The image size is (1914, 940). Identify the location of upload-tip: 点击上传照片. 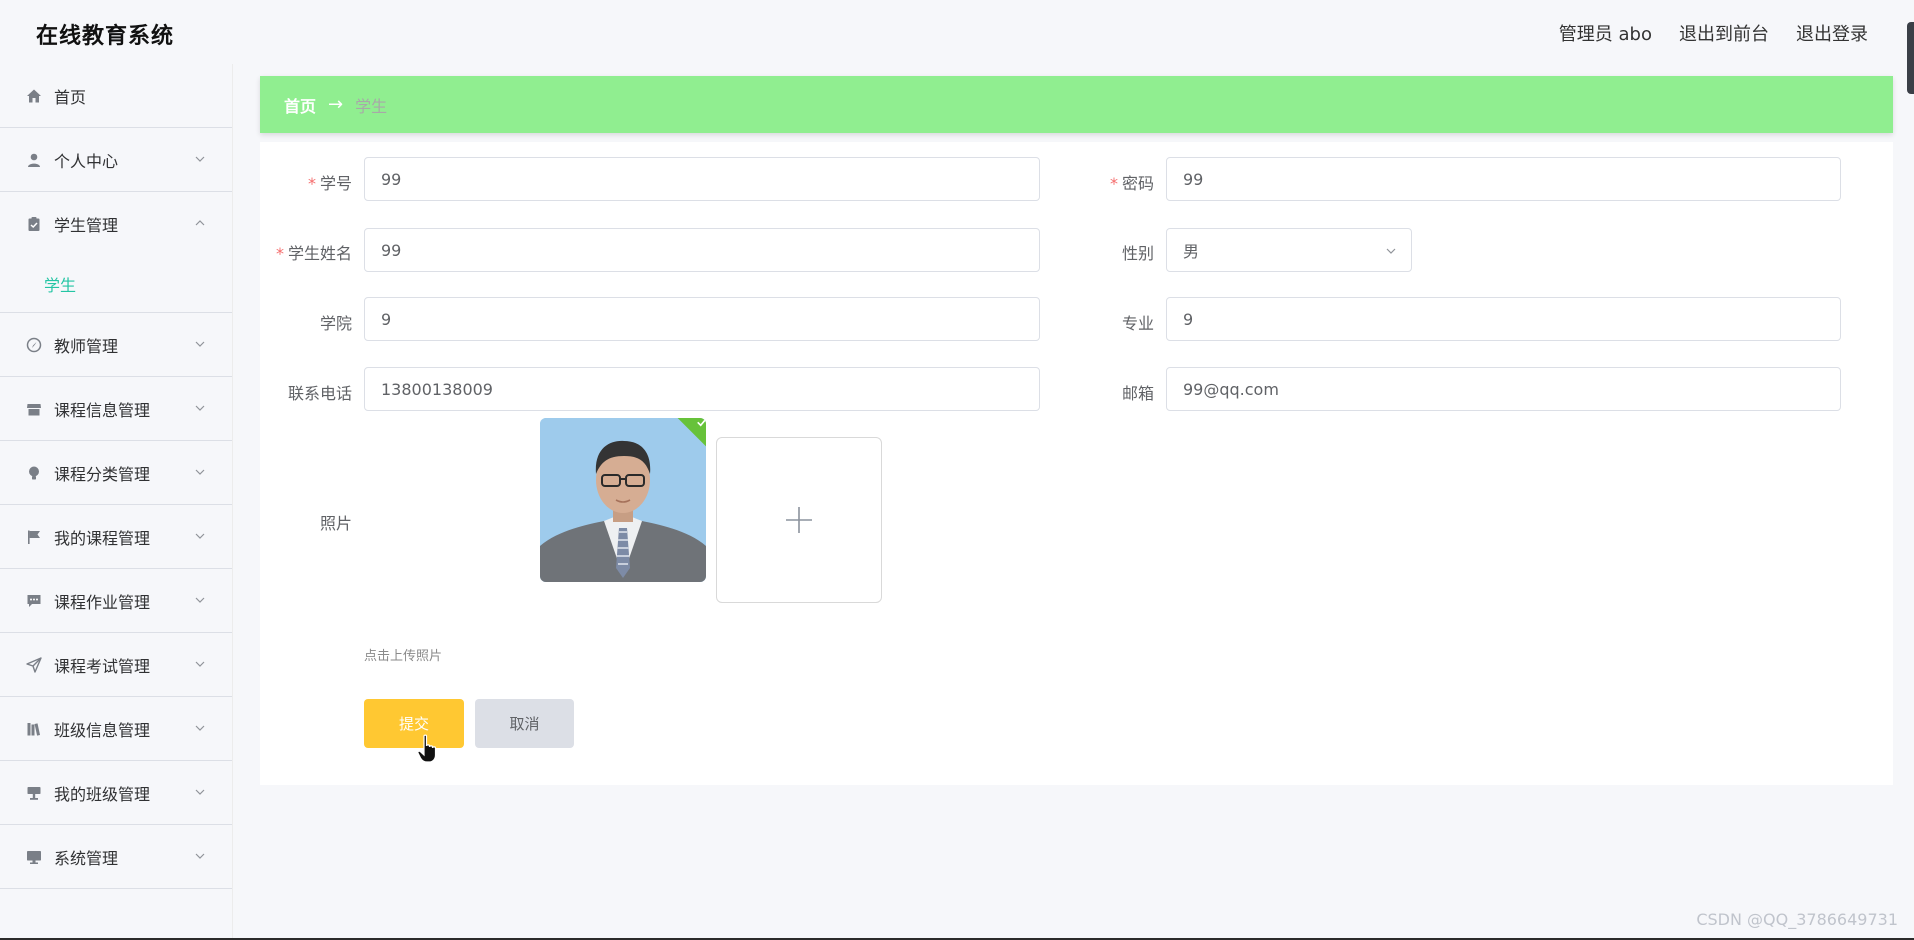
(403, 656).